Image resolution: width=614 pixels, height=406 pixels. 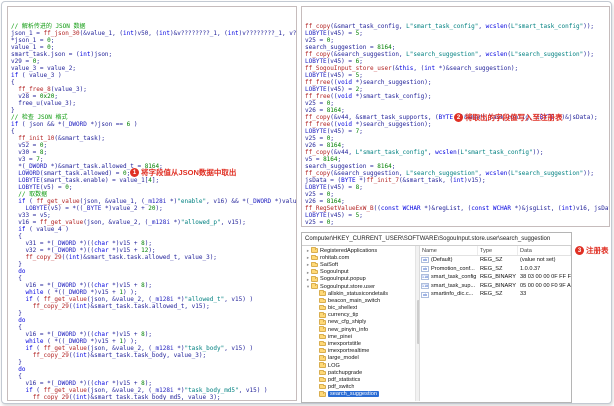 I want to click on value-row: ab Promotion_conf... REG_SZ 1.0.0.37, so click(x=495, y=269).